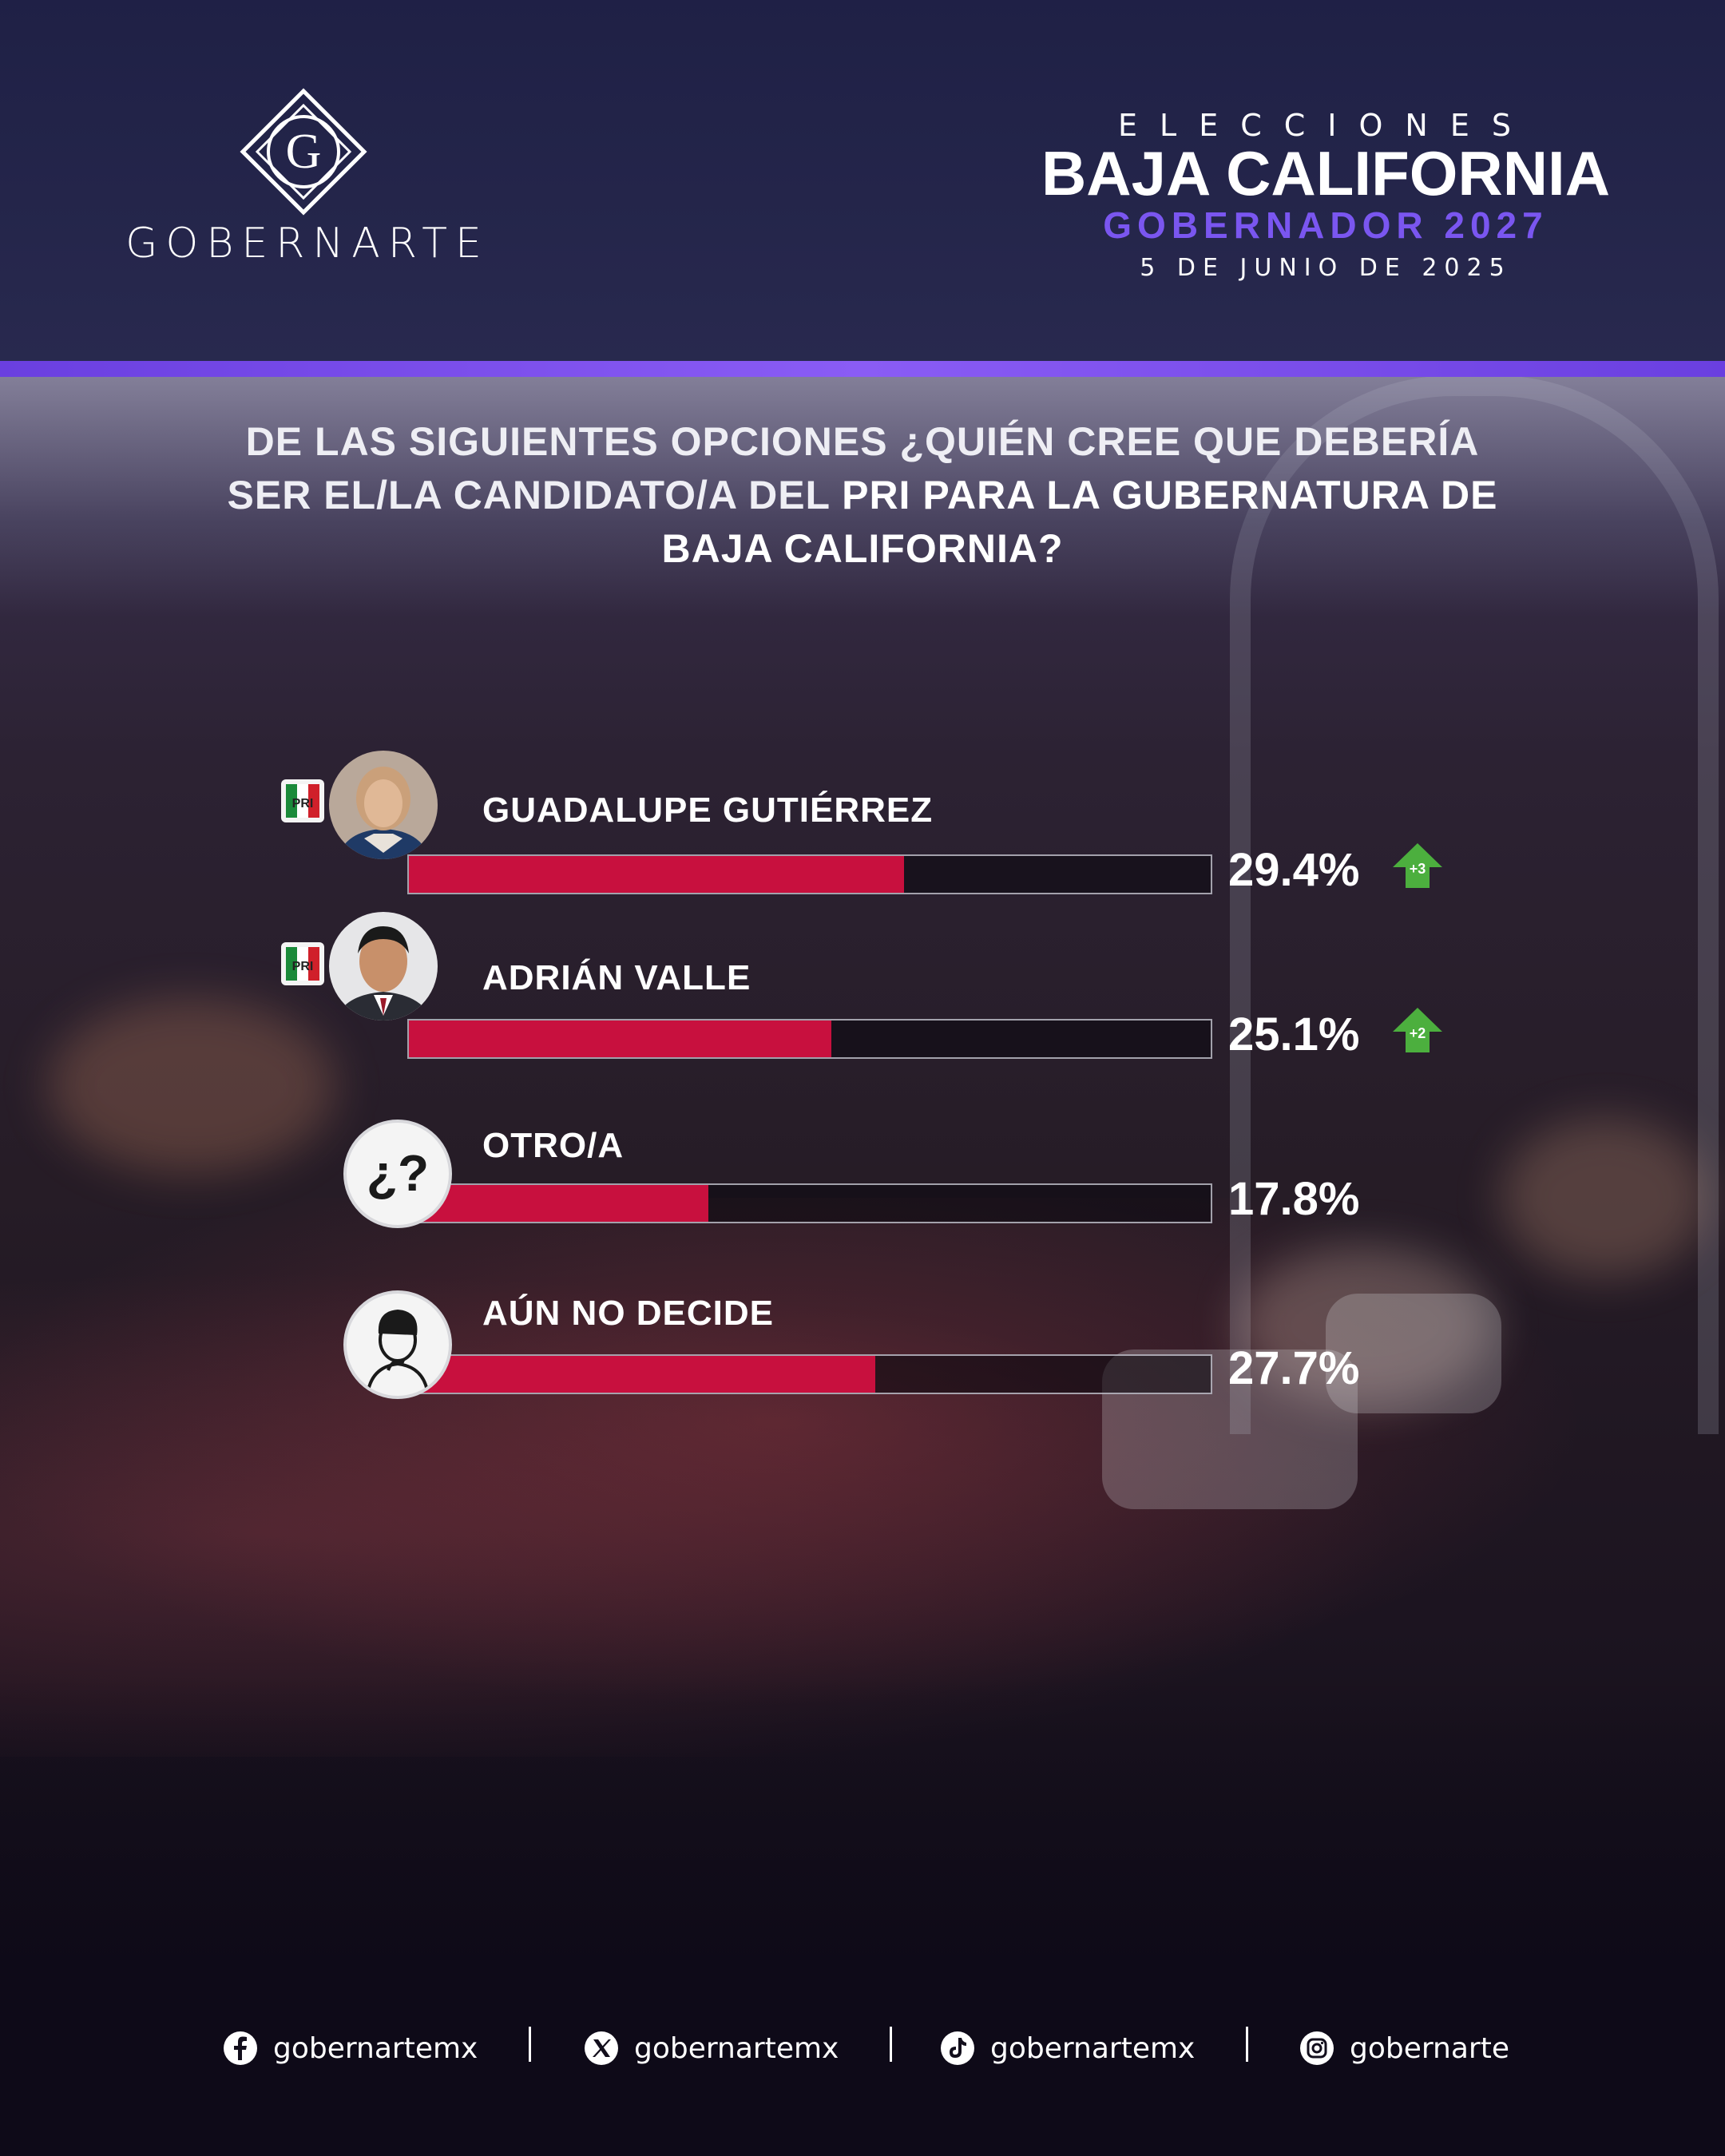 The image size is (1725, 2156). I want to click on header-state: BAJA CALIFORNIA, so click(1326, 173).